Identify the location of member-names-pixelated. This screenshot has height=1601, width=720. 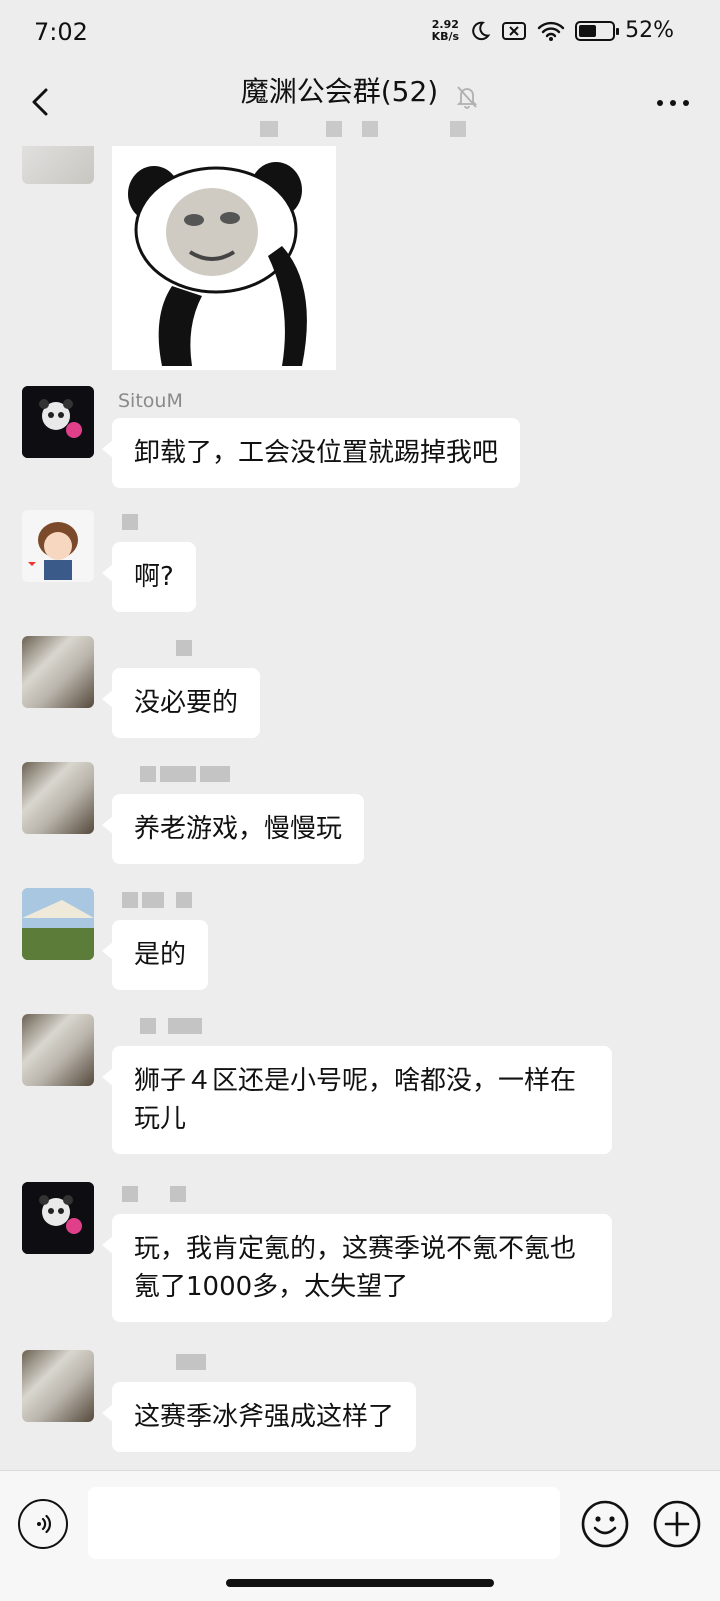
(370, 129).